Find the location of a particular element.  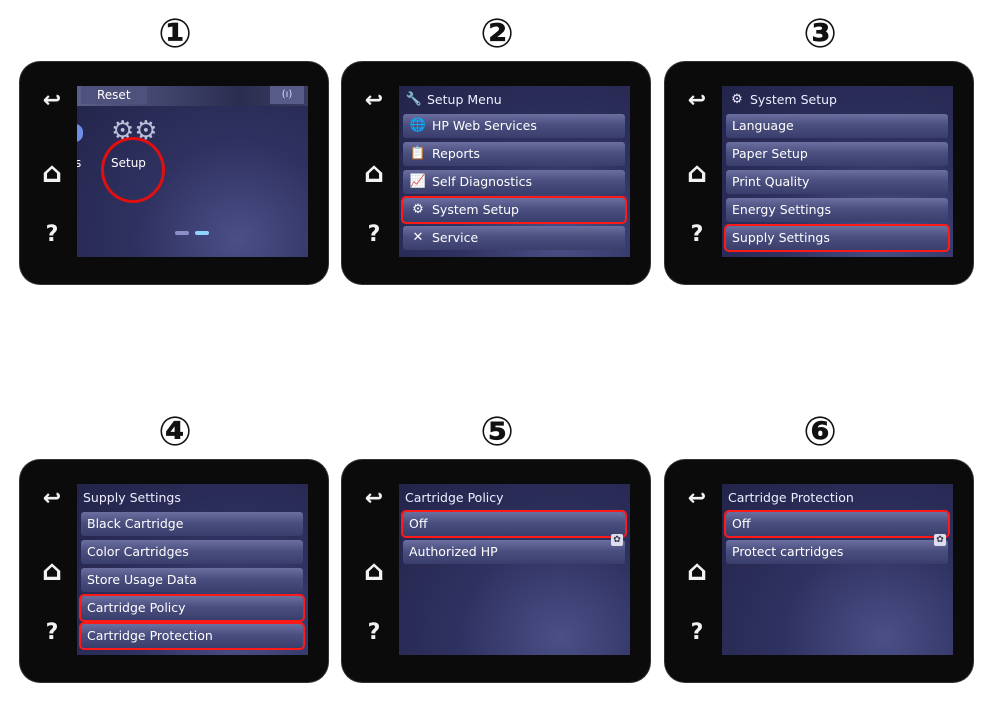

menu-title: 🔧 Setup Menu is located at coordinates (453, 99).